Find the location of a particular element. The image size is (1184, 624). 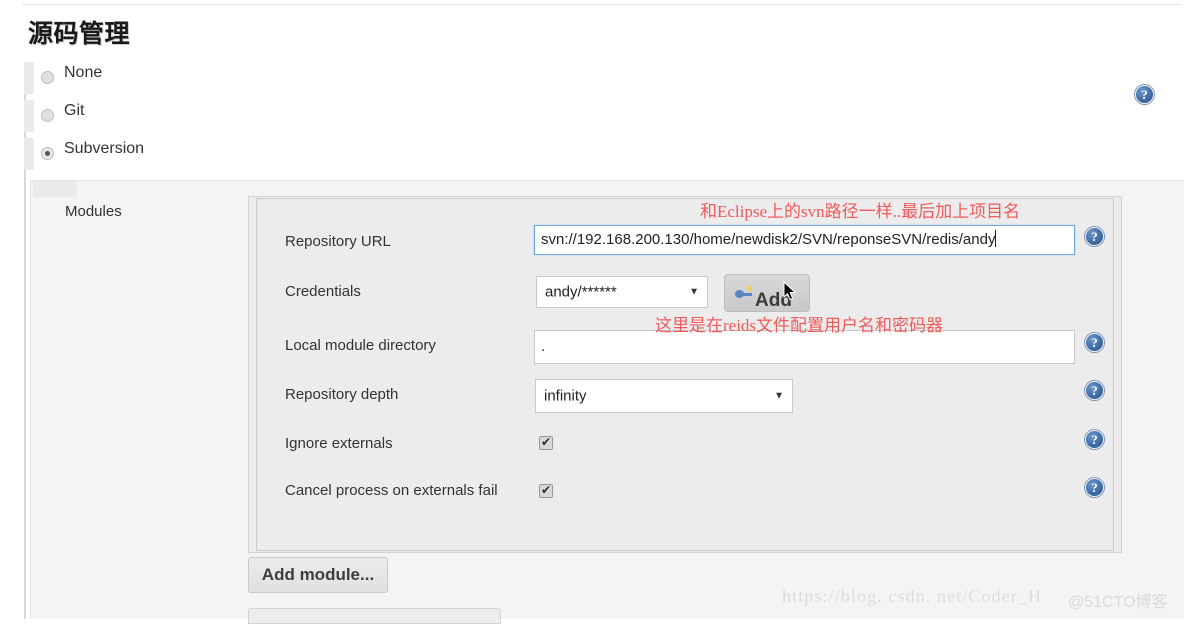

repository-depth-selected-value: infinity is located at coordinates (565, 396).